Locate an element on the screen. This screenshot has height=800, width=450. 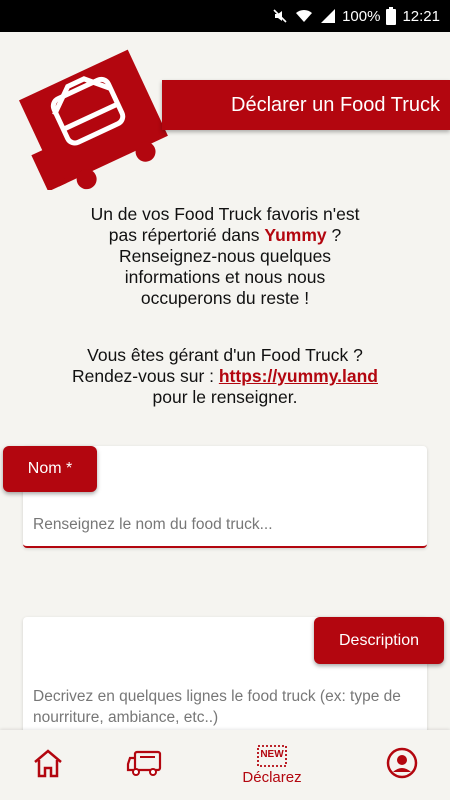
page-title: Déclarer un Food Truck is located at coordinates (335, 104).